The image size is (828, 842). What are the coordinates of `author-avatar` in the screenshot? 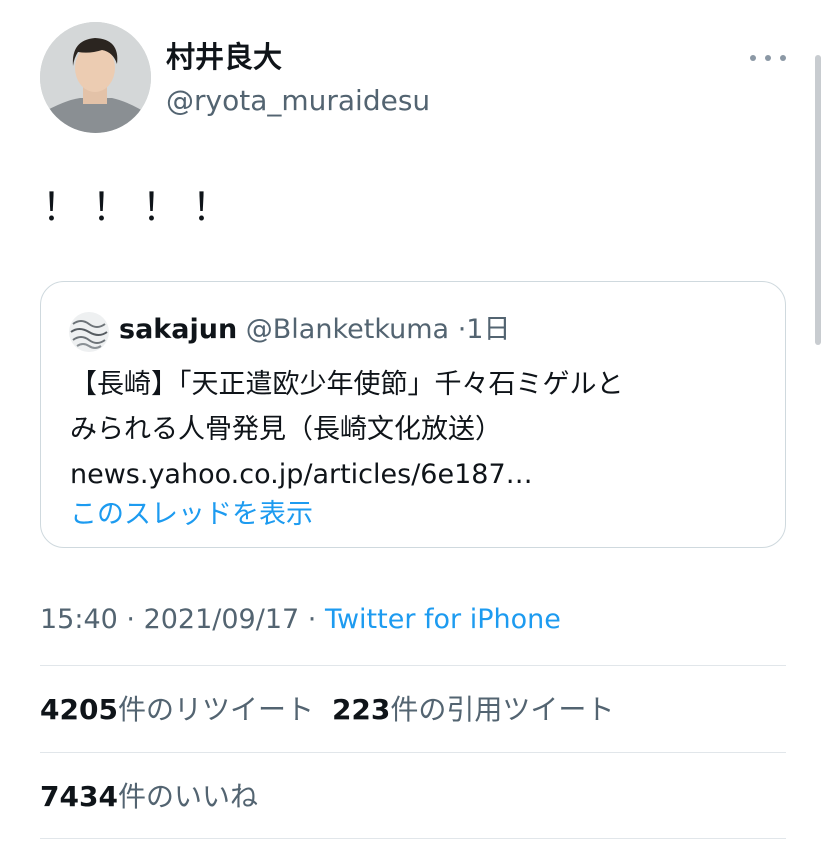 It's located at (95, 77).